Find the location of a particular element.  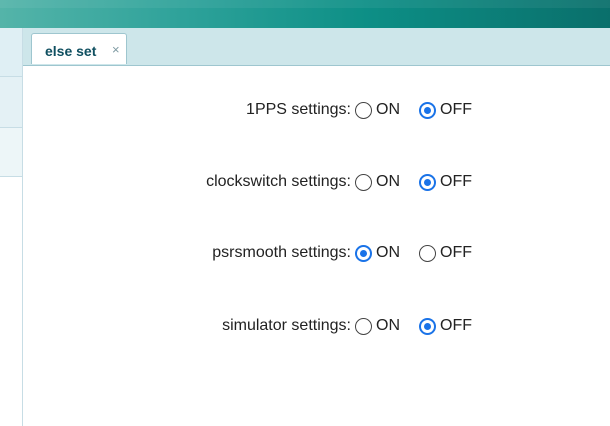

setting-row-psrsmooth: psrsmooth settings: ON OFF is located at coordinates (316, 253).